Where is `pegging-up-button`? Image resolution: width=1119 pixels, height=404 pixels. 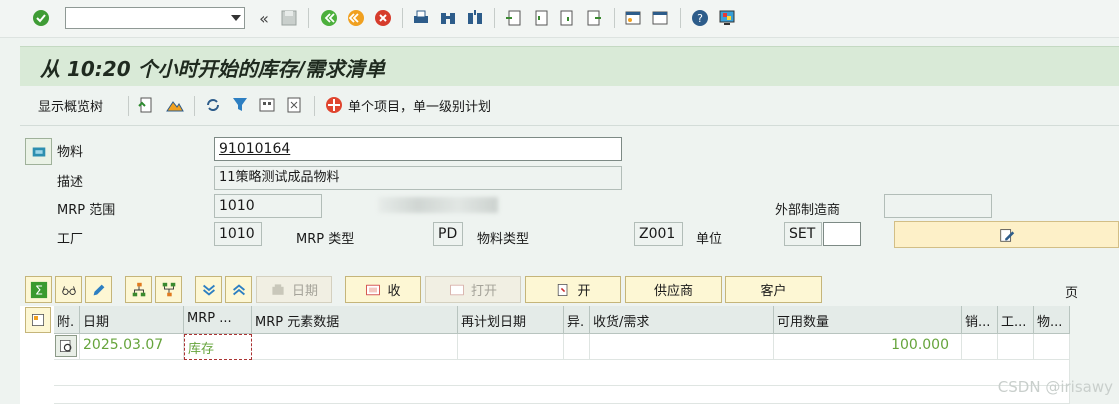 pegging-up-button is located at coordinates (138, 289).